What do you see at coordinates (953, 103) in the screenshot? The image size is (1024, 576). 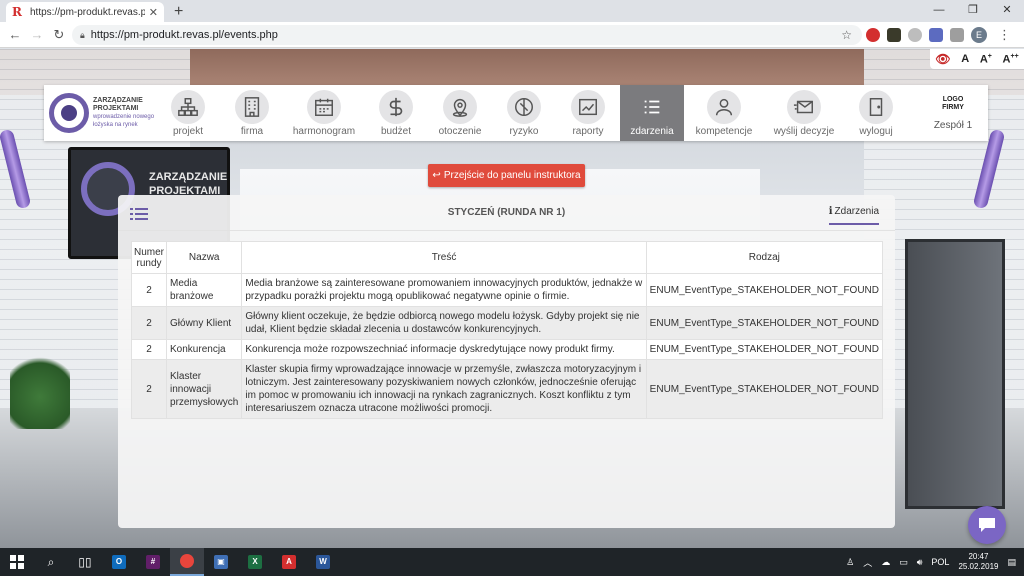 I see `logo-firm-label: LOGO FIRMY` at bounding box center [953, 103].